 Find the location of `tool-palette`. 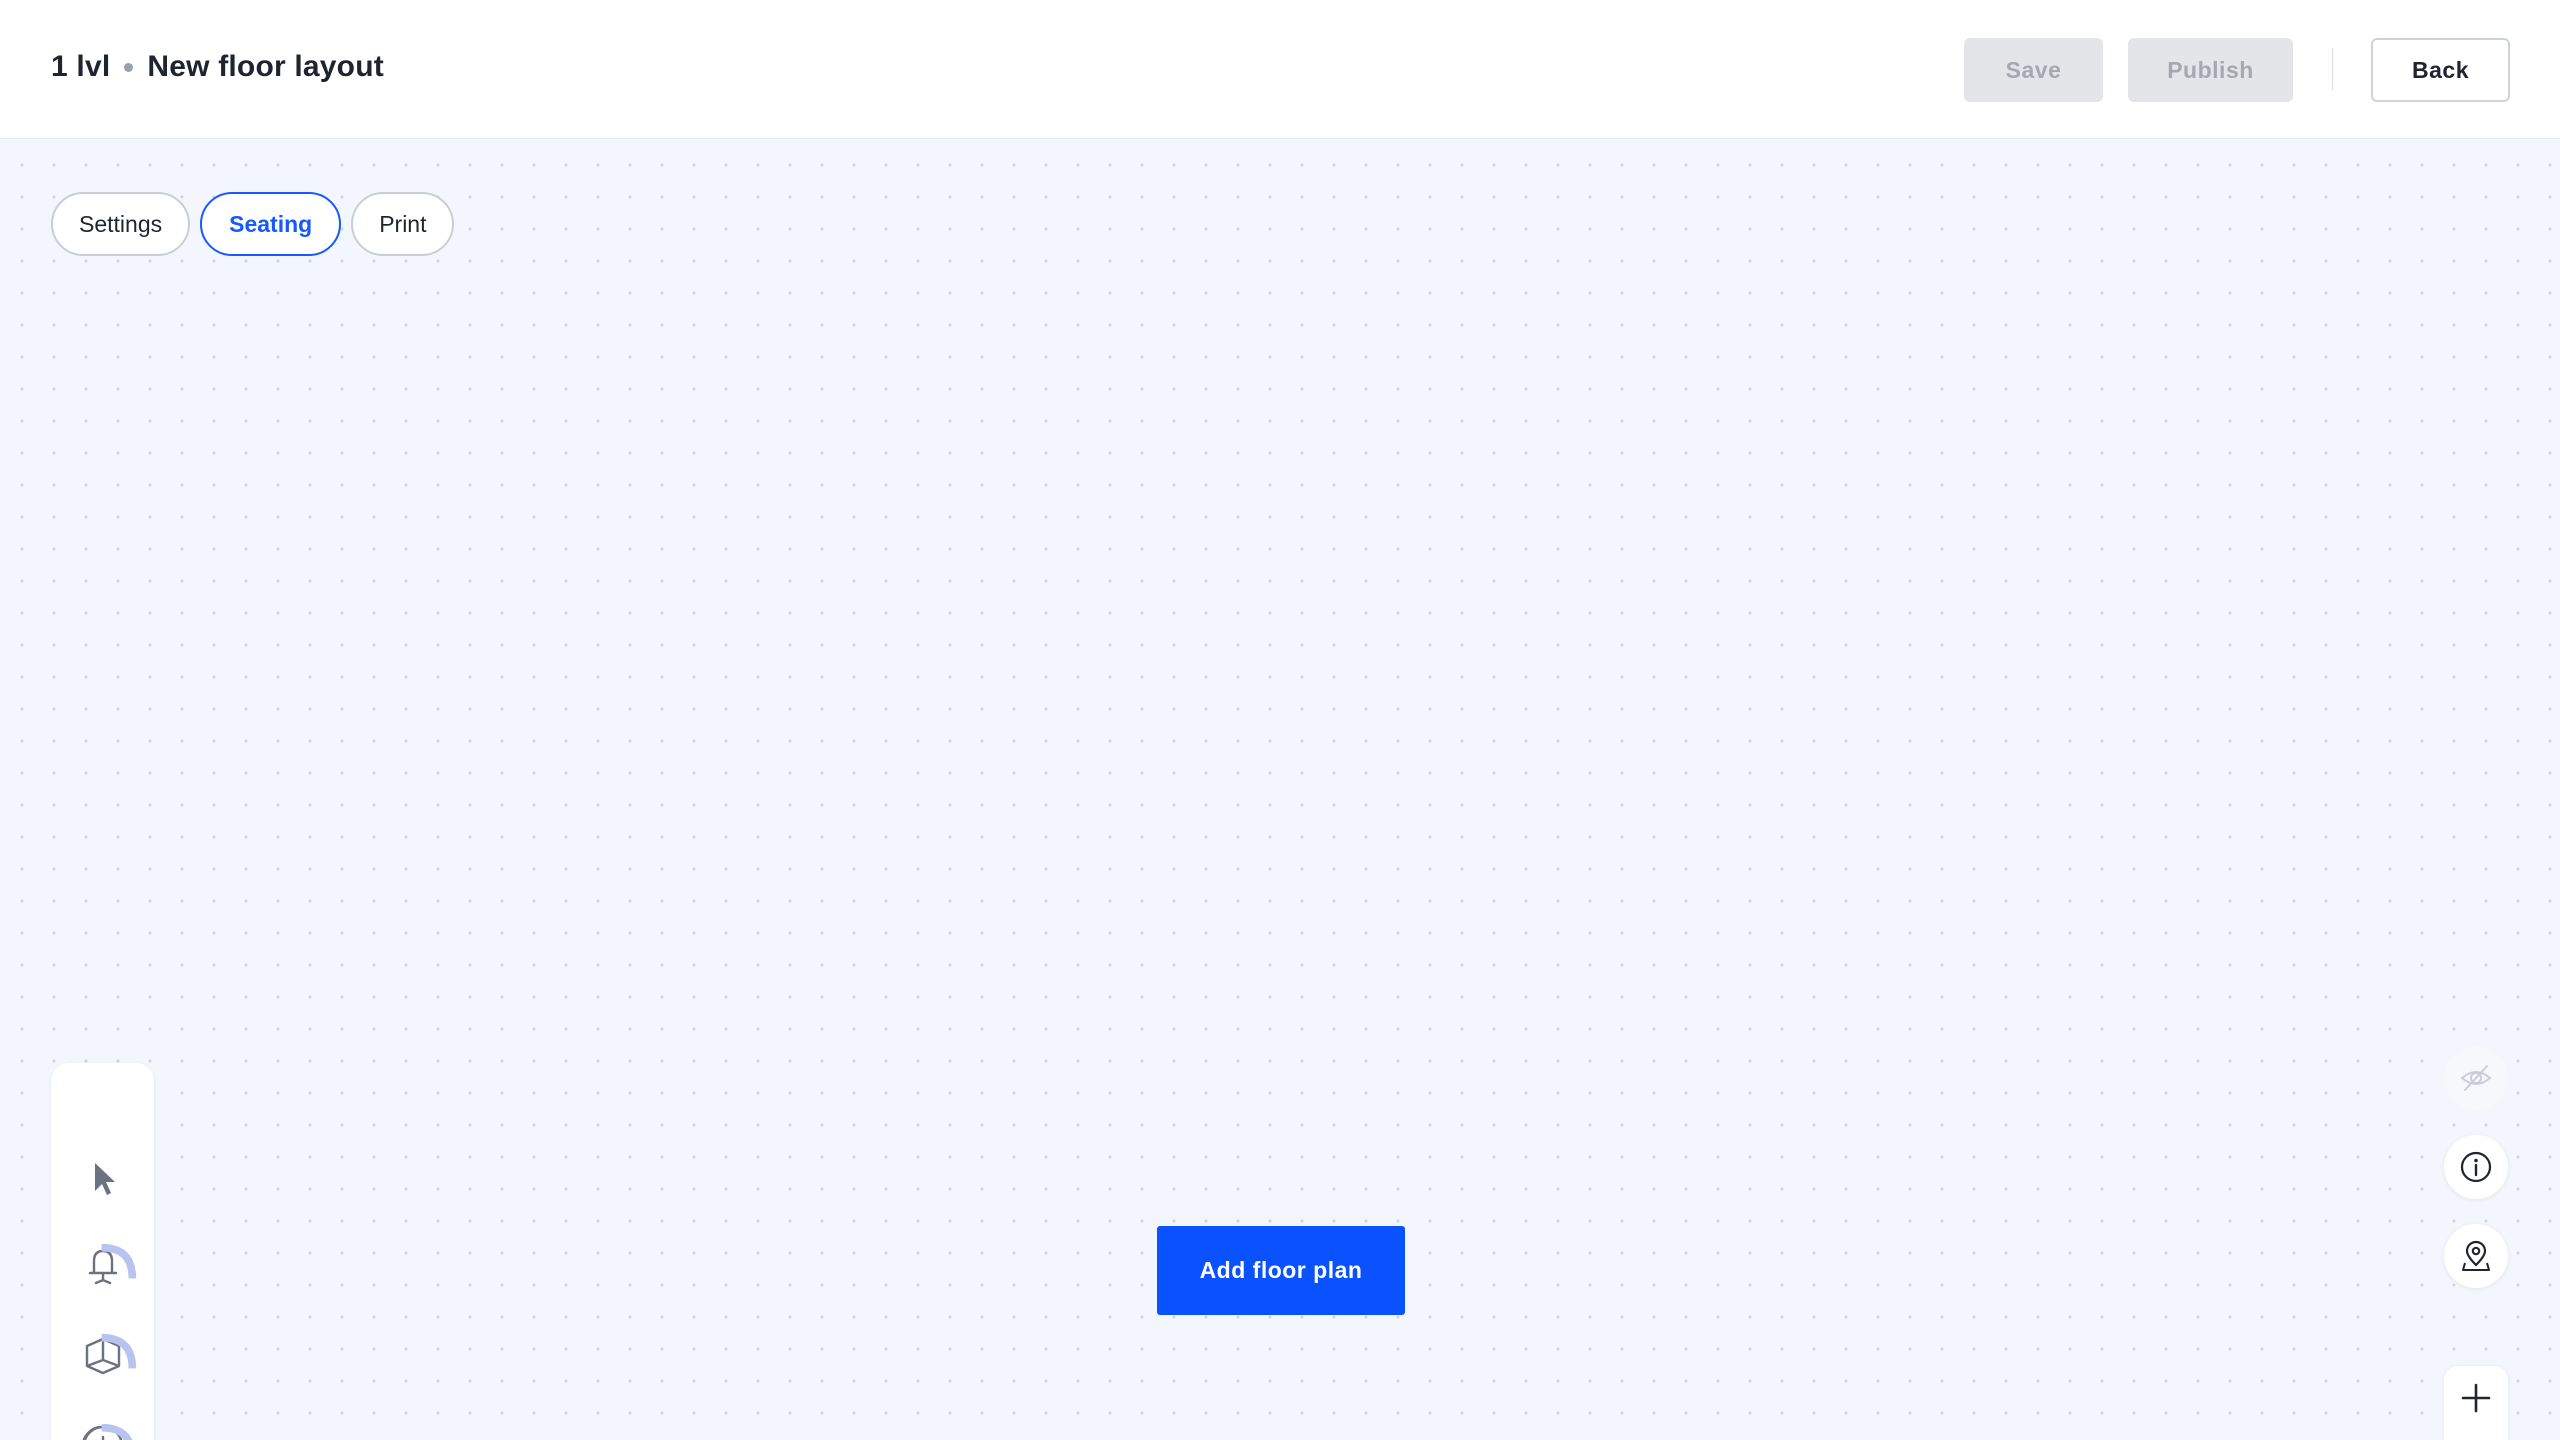

tool-palette is located at coordinates (102, 1251).